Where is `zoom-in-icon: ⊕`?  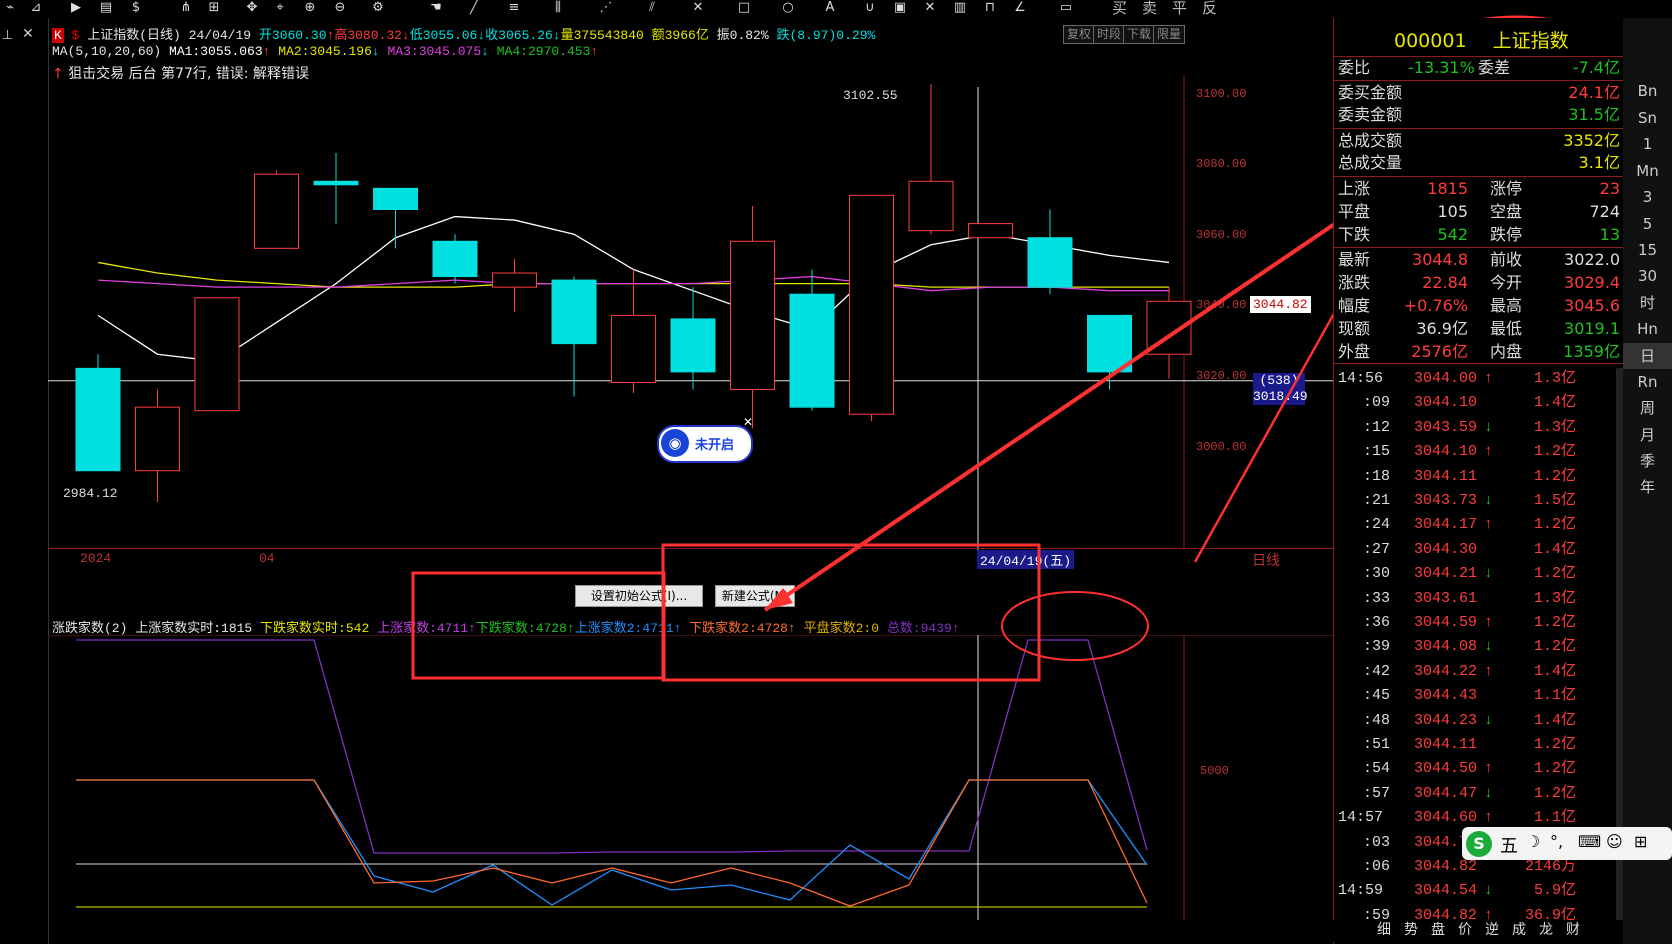 zoom-in-icon: ⊕ is located at coordinates (310, 8).